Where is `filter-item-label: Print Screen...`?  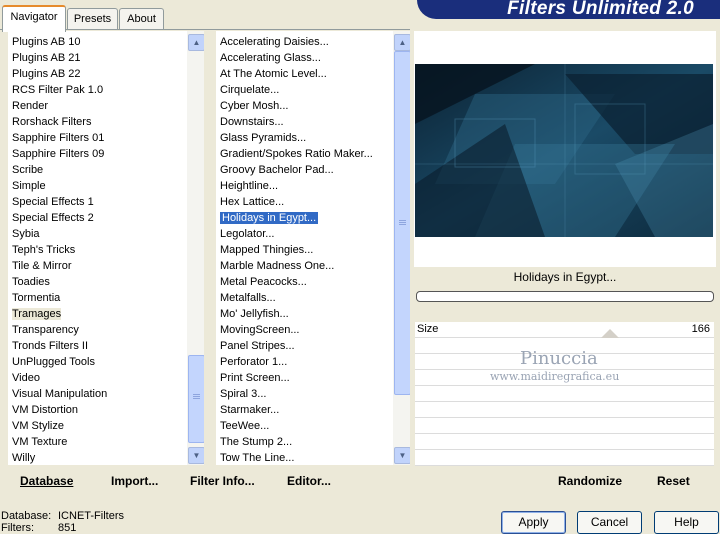 filter-item-label: Print Screen... is located at coordinates (255, 378).